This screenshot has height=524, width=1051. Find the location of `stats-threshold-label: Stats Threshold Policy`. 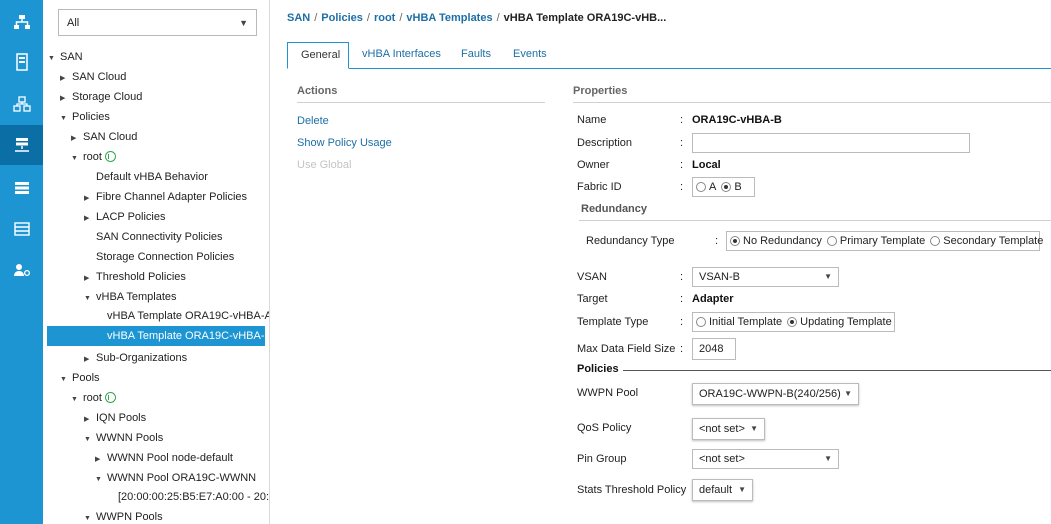

stats-threshold-label: Stats Threshold Policy is located at coordinates (632, 490).